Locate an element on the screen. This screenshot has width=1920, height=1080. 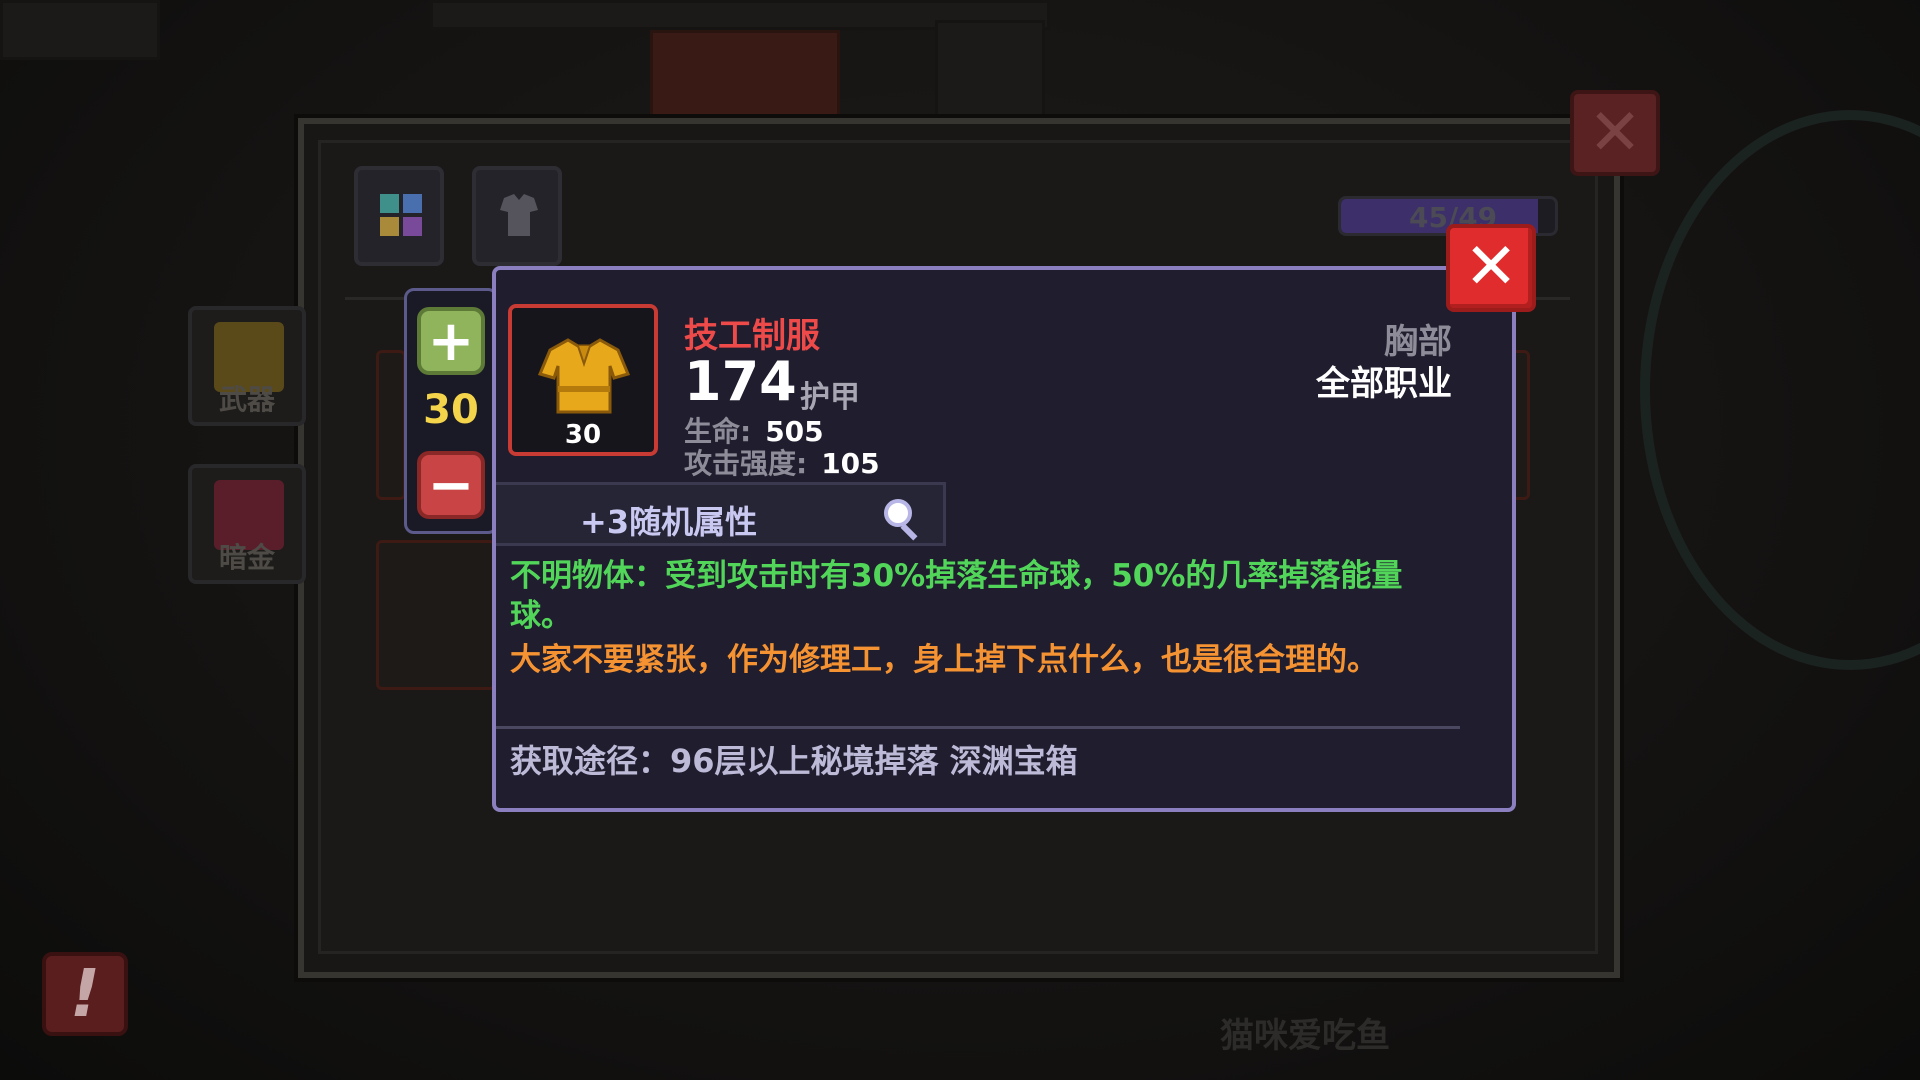
minus-icon: − is located at coordinates (451, 485).